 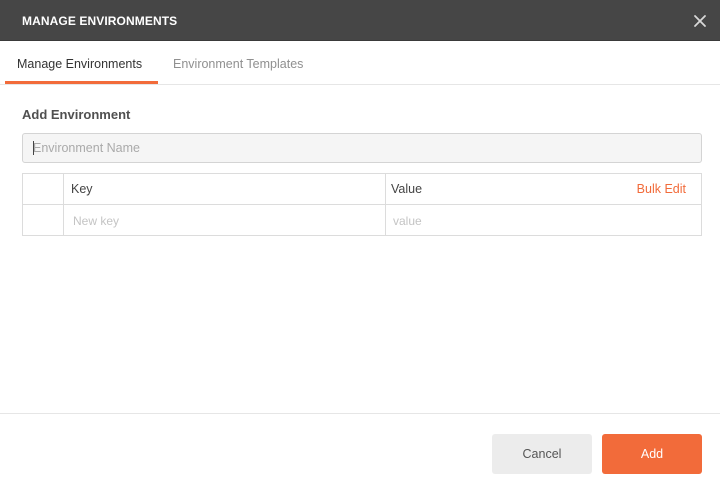 What do you see at coordinates (700, 21) in the screenshot?
I see `close-icon` at bounding box center [700, 21].